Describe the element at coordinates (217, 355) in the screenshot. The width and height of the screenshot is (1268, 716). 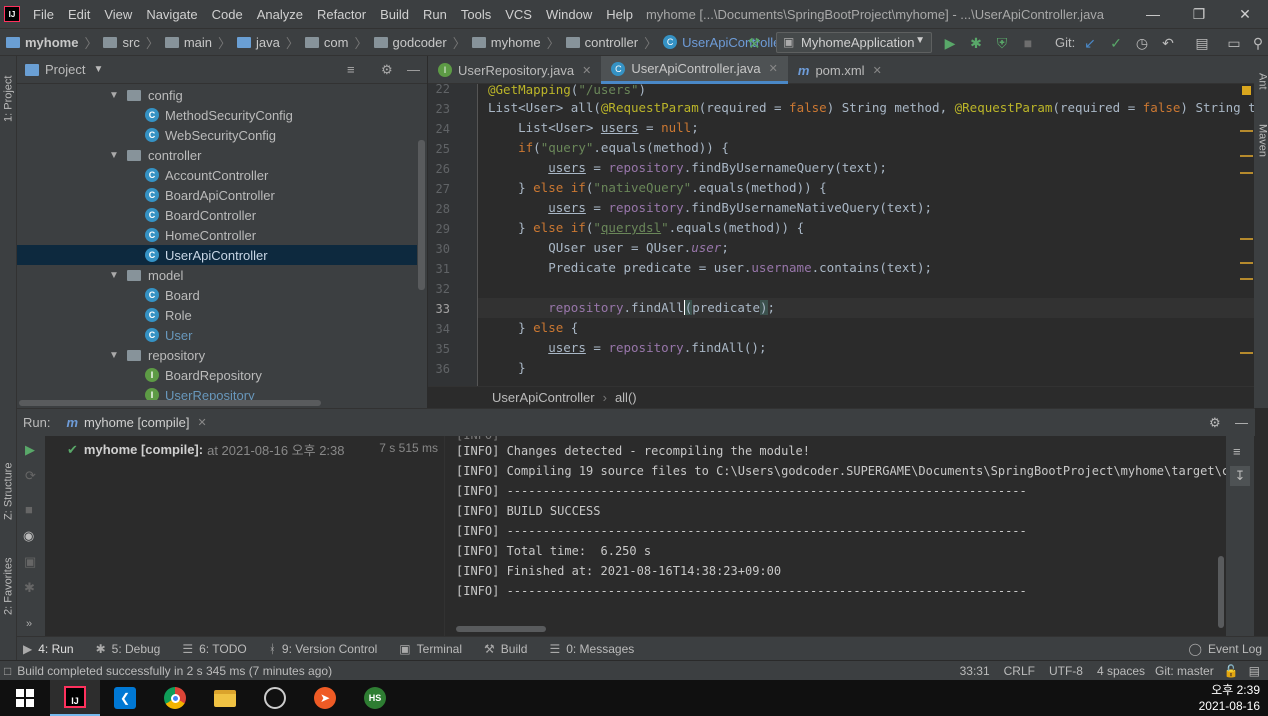
I see `tree-folder: ▼ repository` at that location.